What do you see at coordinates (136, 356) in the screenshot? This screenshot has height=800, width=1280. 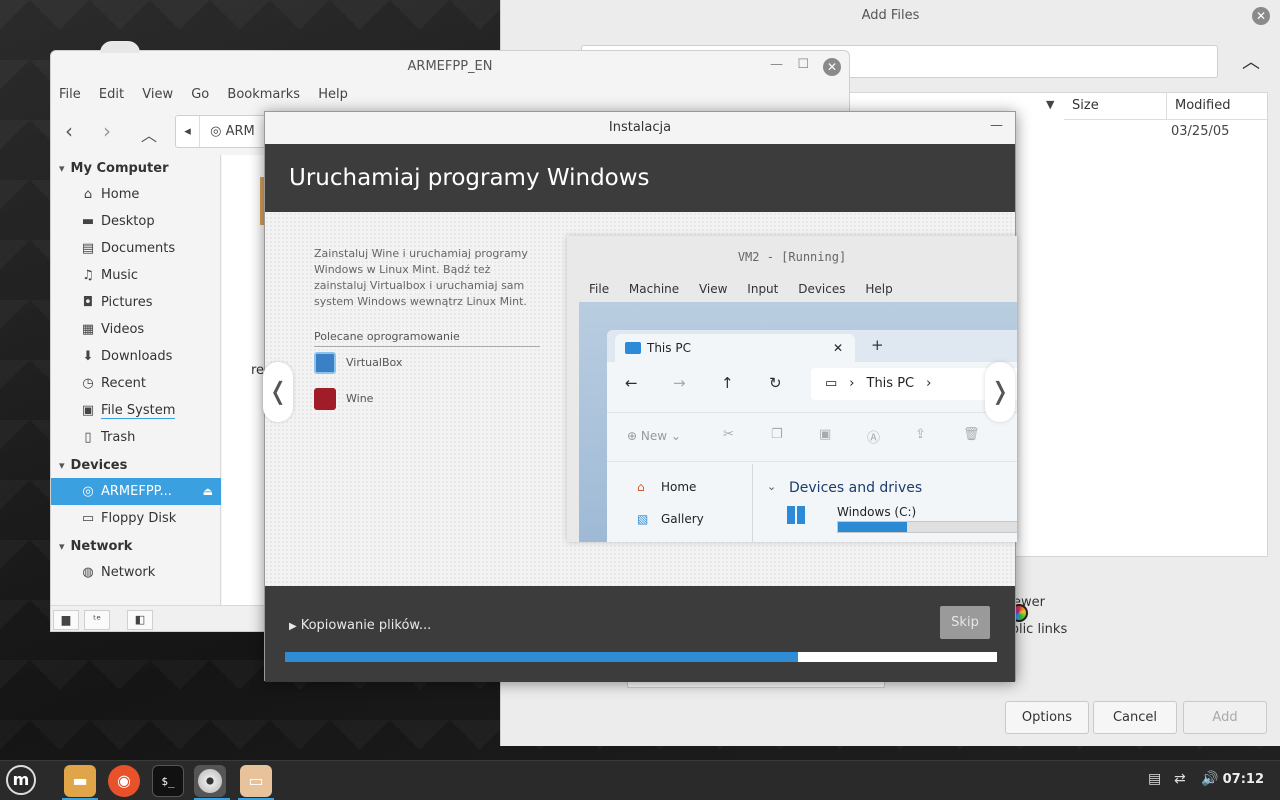 I see `sidebar-item-downloads: ⬇ Downloads` at bounding box center [136, 356].